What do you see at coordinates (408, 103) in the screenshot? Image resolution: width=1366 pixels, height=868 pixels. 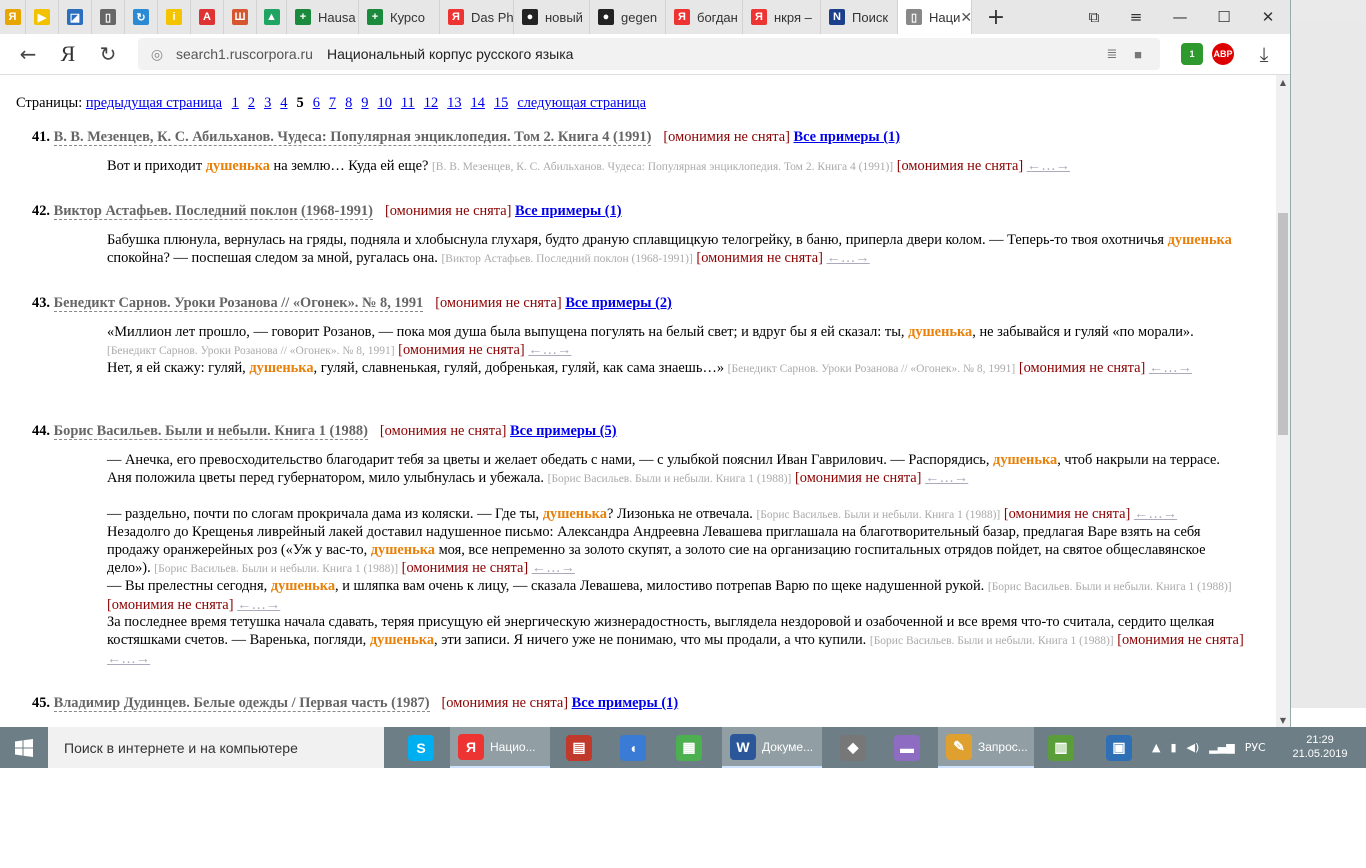 I see `pager-page-link: 11` at bounding box center [408, 103].